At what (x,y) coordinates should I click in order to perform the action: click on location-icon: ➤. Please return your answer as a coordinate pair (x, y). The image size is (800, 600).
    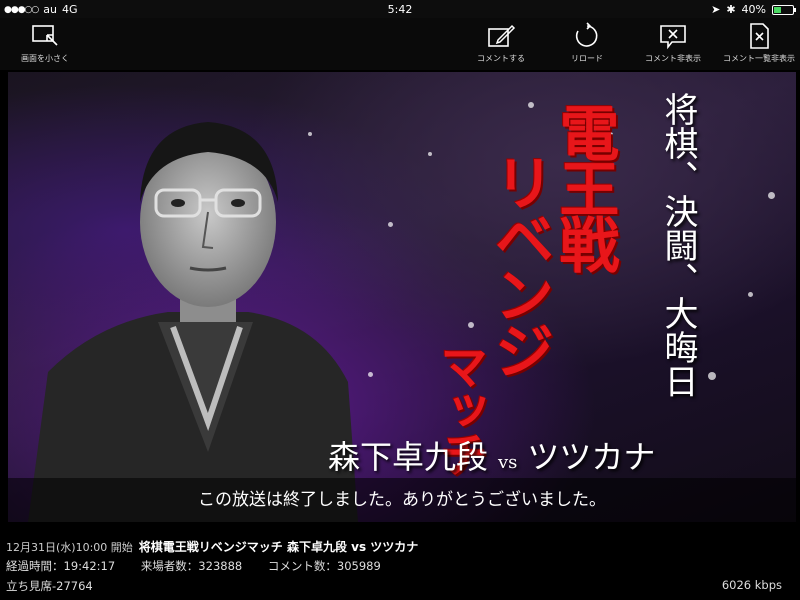
    Looking at the image, I should click on (716, 9).